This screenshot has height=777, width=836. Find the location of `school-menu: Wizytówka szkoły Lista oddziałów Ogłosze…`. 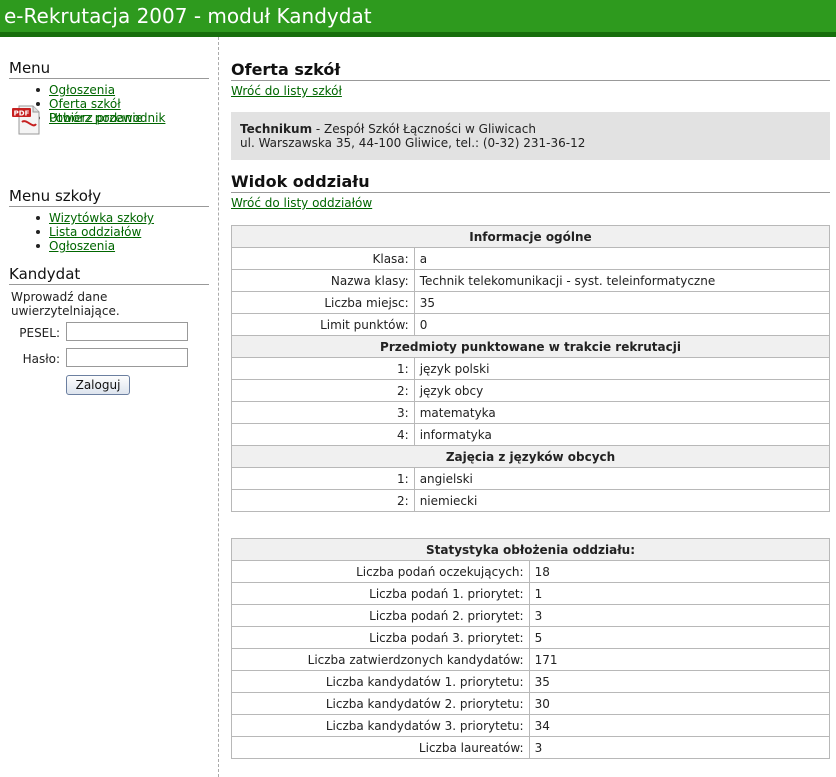

school-menu: Wizytówka szkoły Lista oddziałów Ogłosze… is located at coordinates (94, 232).